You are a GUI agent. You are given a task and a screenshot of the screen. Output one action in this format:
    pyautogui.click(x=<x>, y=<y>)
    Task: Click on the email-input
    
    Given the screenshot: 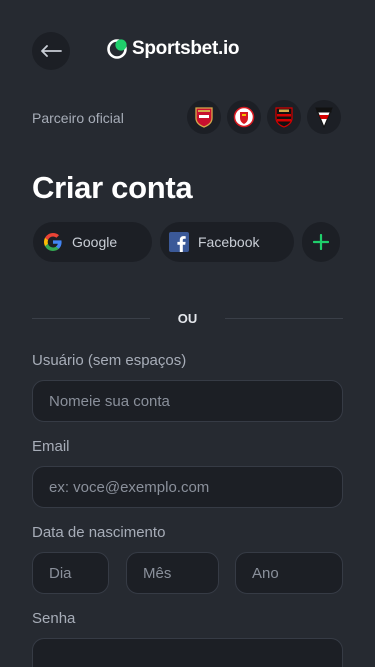 What is the action you would take?
    pyautogui.click(x=187, y=487)
    